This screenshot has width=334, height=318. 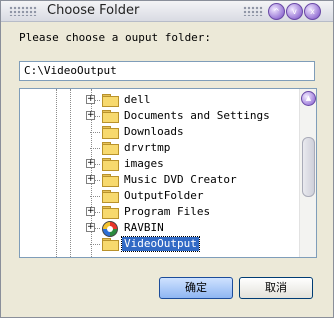 What do you see at coordinates (160, 244) in the screenshot?
I see `tree-item-label: VideoOutput` at bounding box center [160, 244].